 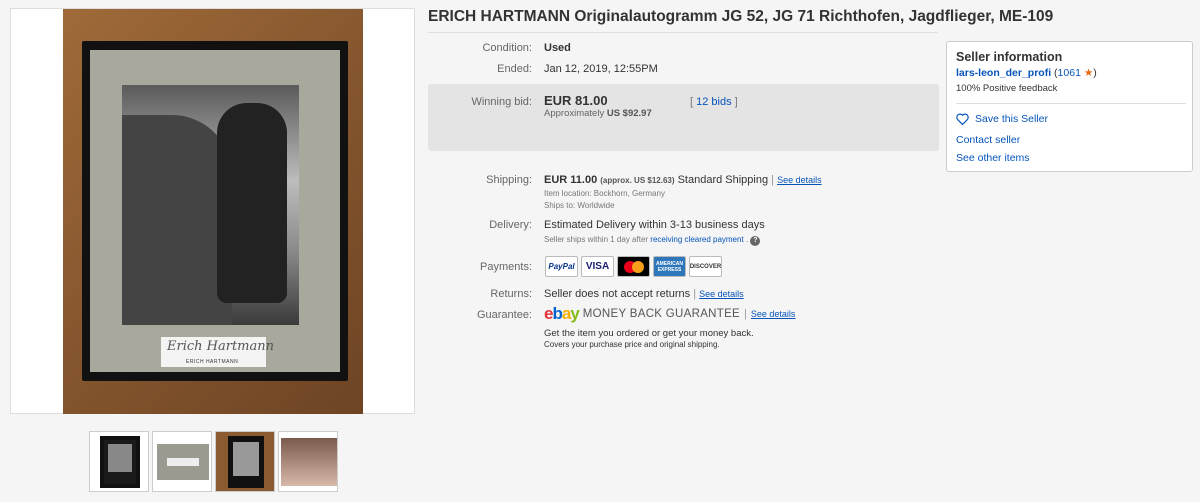 I want to click on shipping-sep: |, so click(x=773, y=180).